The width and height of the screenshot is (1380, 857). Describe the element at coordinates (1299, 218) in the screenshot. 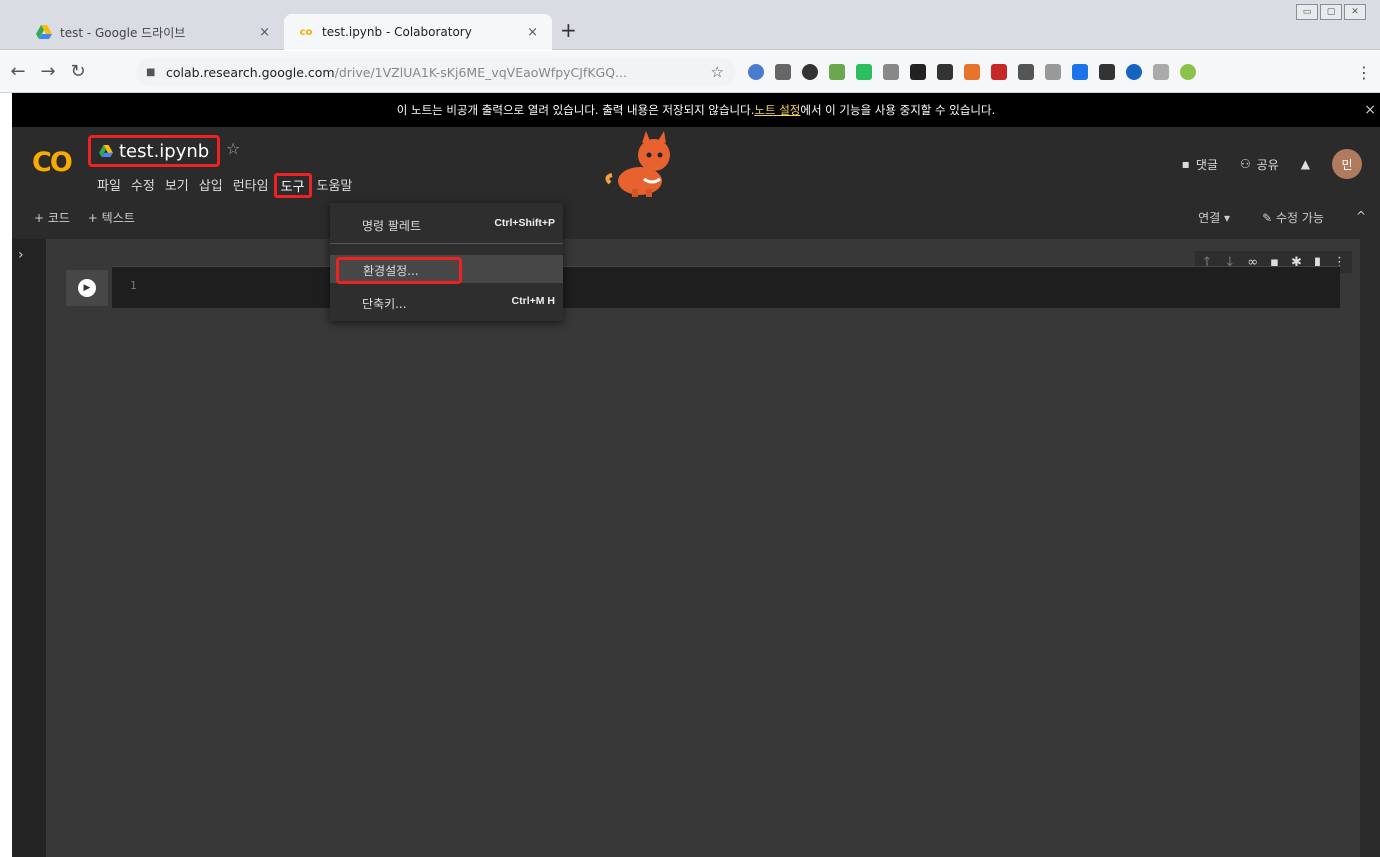

I see `editing-label: 수정 가능` at that location.